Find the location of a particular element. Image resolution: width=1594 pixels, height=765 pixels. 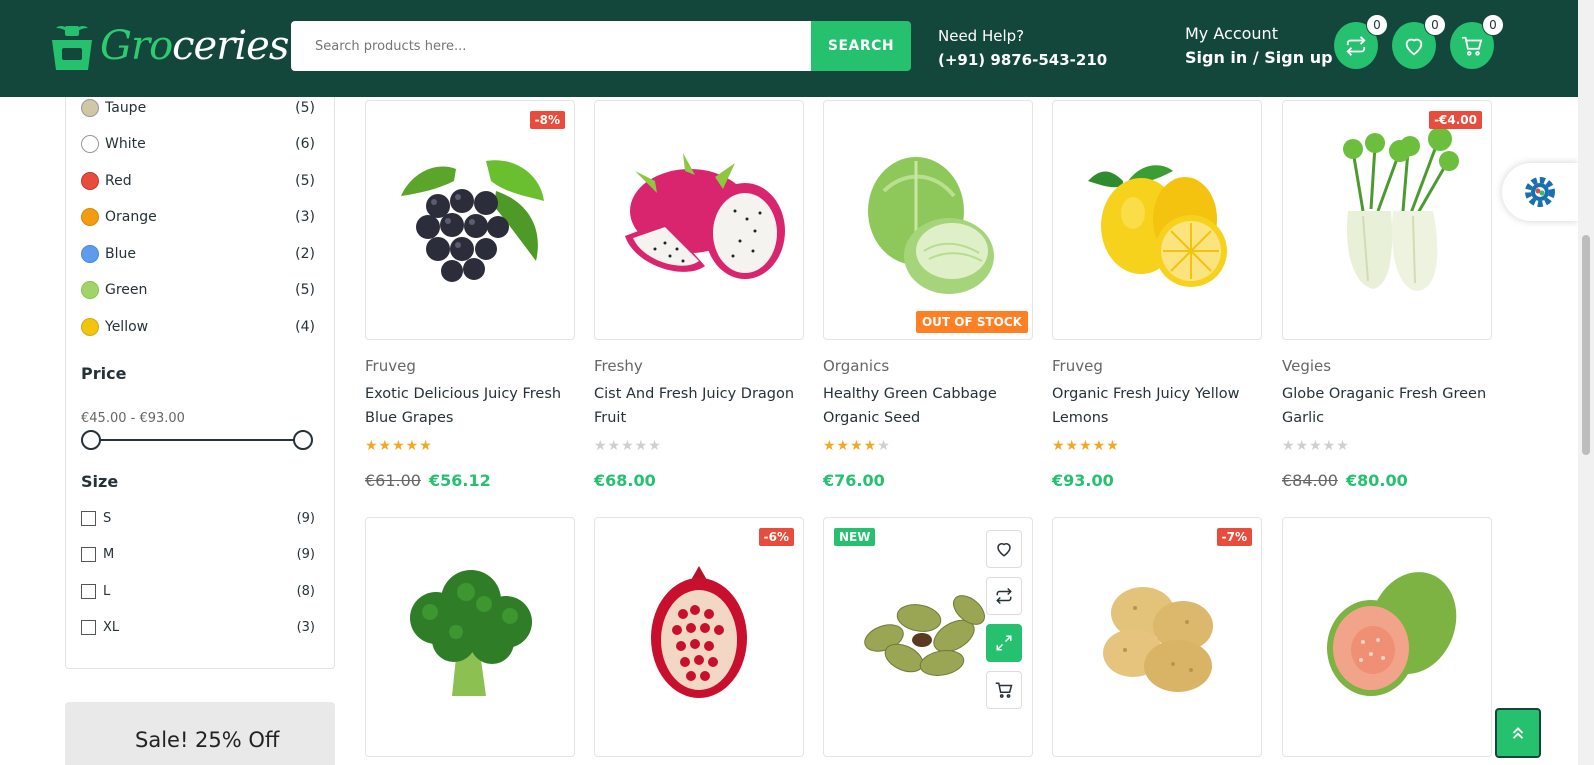

color-filter-taupe: Taupe (5) is located at coordinates (198, 108).